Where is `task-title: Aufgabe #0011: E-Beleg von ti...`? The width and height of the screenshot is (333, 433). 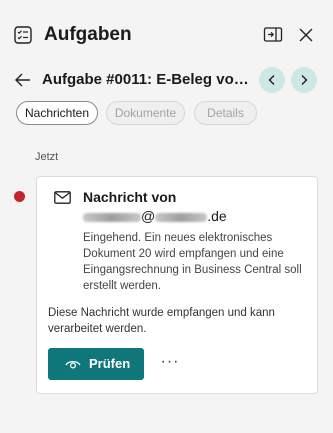 task-title: Aufgabe #0011: E-Beleg von ti... is located at coordinates (148, 79).